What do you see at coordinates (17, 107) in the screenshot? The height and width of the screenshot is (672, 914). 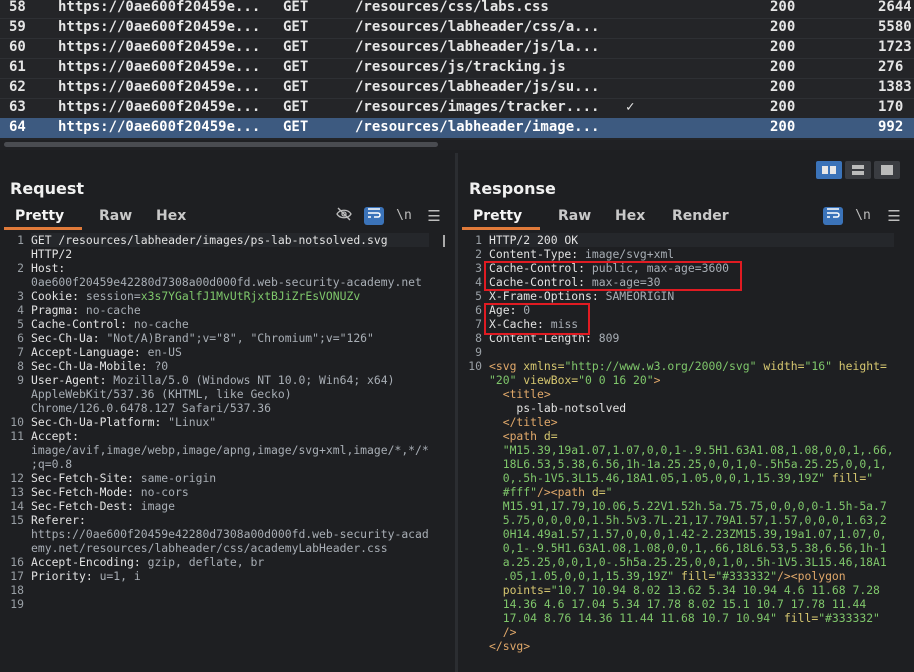 I see `cell-num: 63` at bounding box center [17, 107].